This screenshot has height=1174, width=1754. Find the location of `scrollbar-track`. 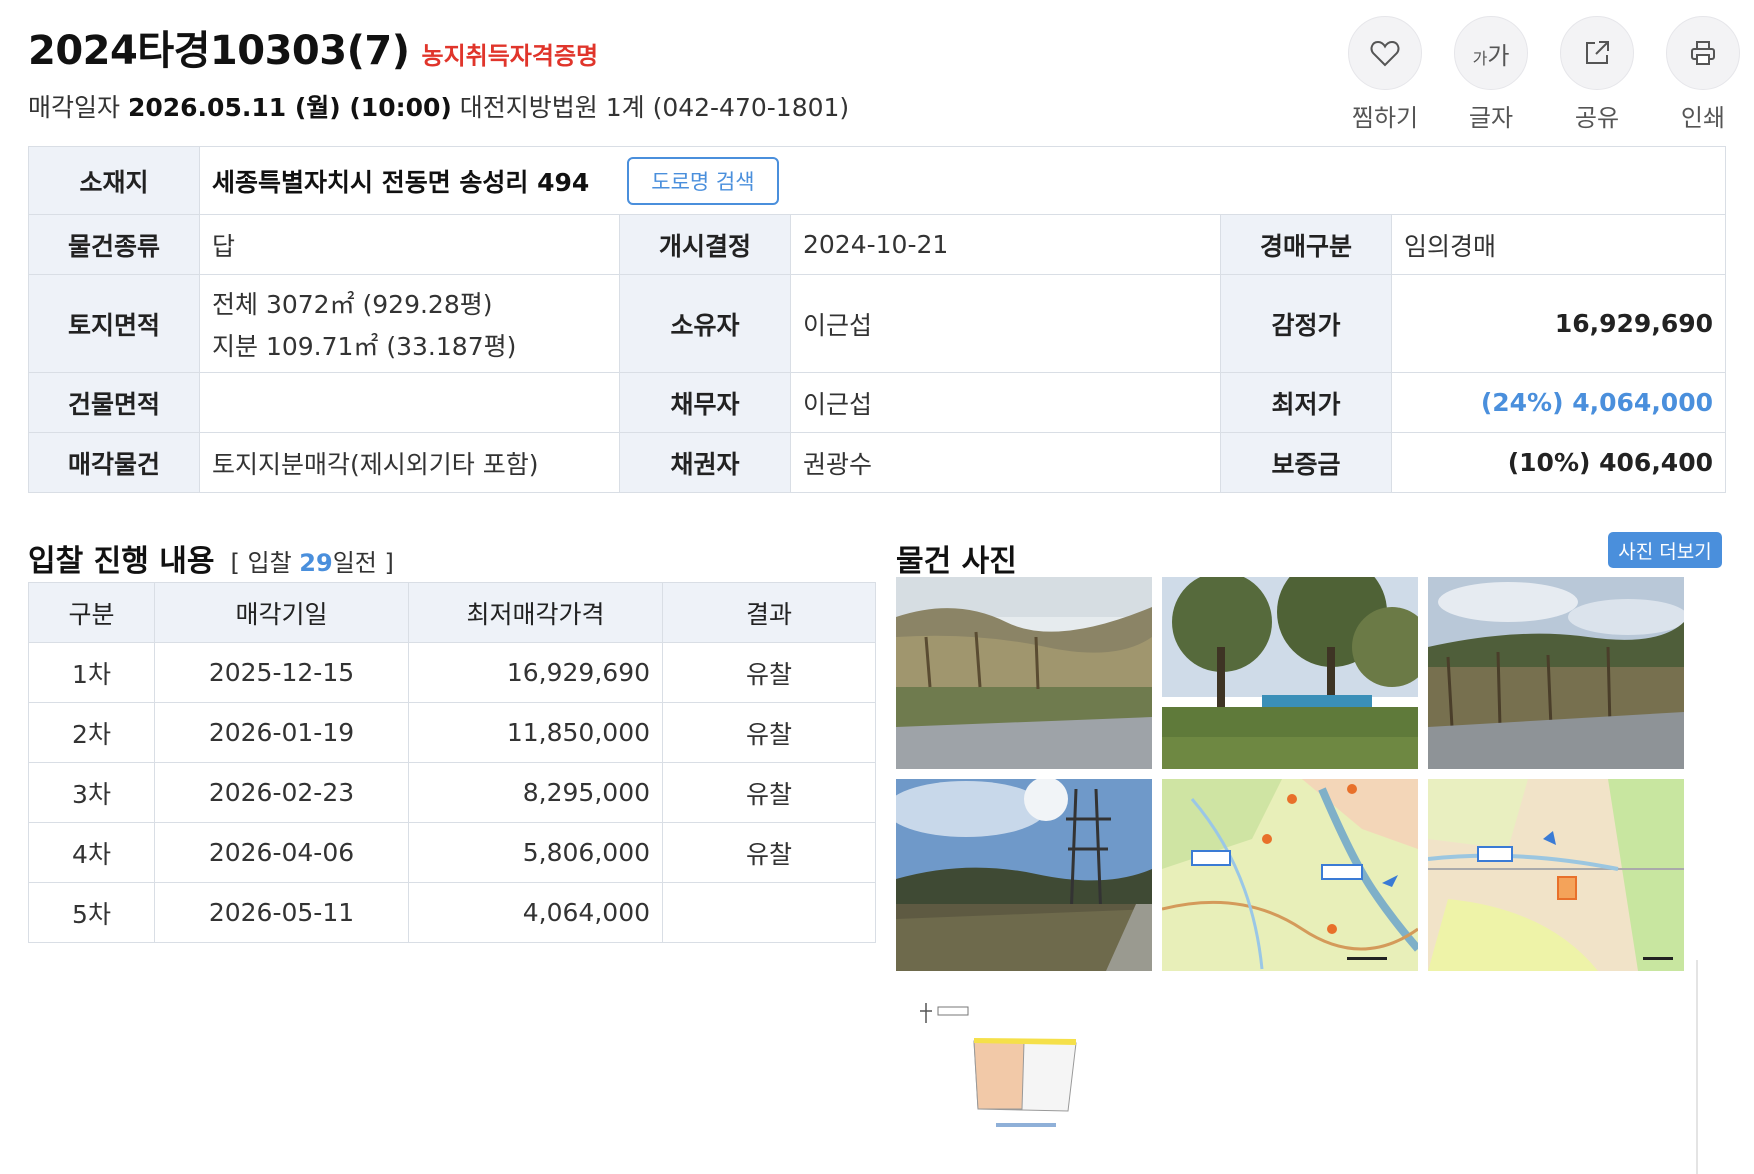

scrollbar-track is located at coordinates (1697, 1067).